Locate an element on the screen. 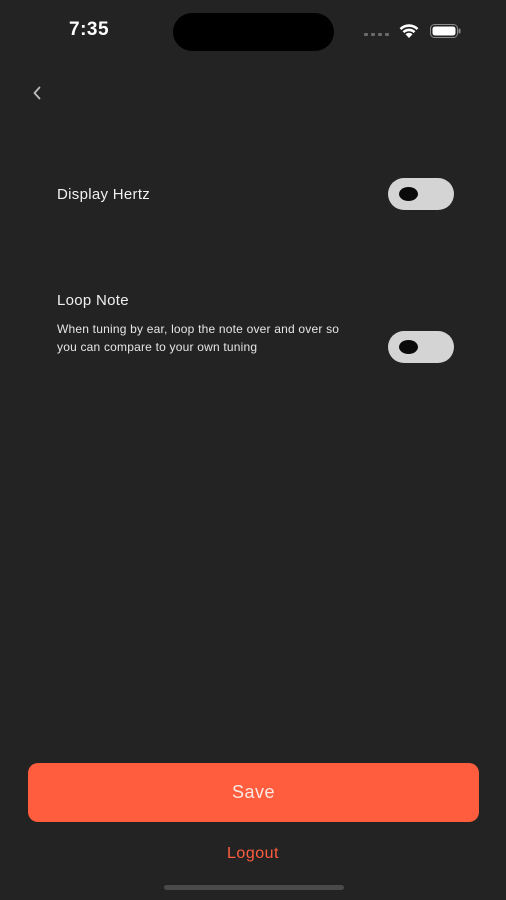 This screenshot has width=506, height=900. save-button: Save is located at coordinates (253, 792).